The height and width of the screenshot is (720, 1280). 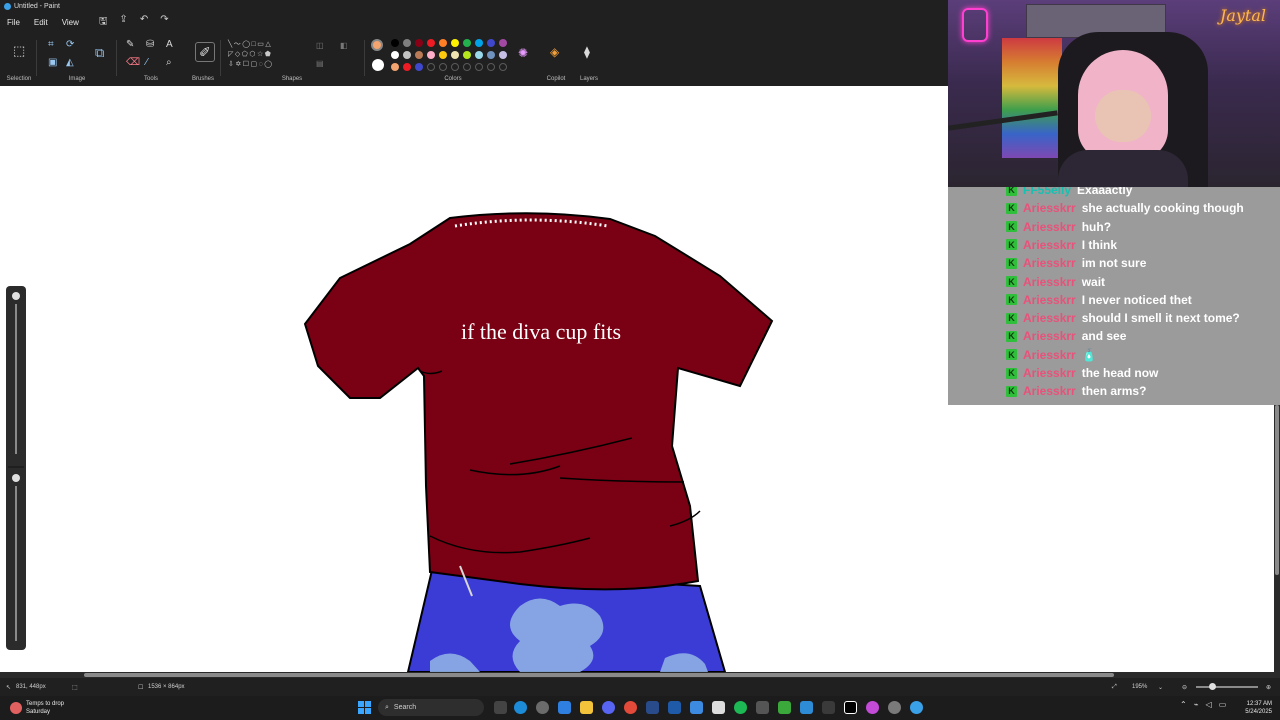 I want to click on zoom-knob, so click(x=1212, y=686).